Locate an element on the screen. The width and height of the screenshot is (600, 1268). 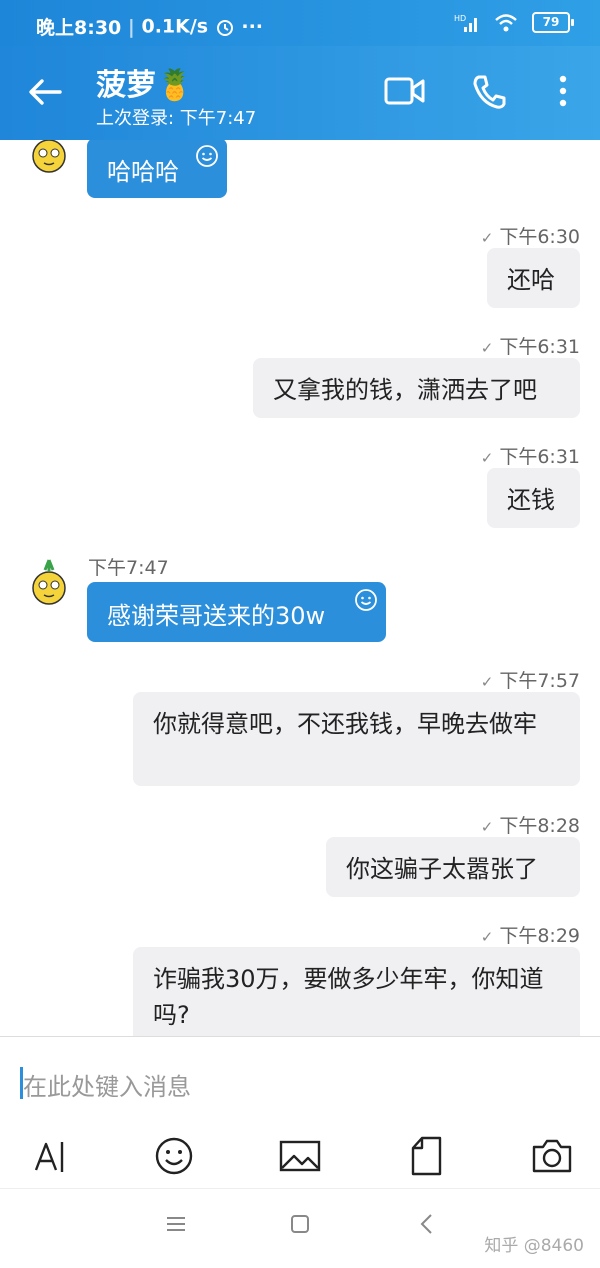
wifi-icon is located at coordinates (506, 22).